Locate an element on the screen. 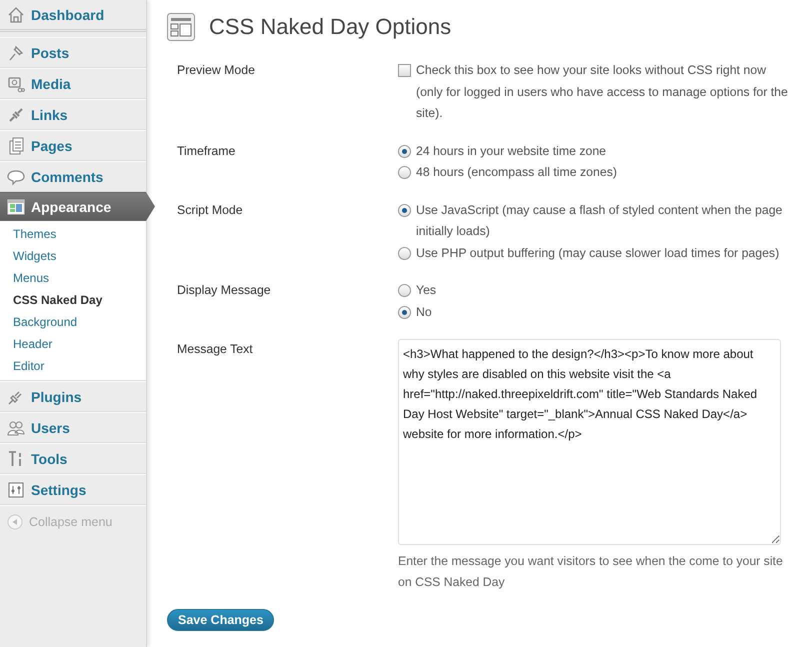 The image size is (809, 647). submenu-item: Header is located at coordinates (73, 344).